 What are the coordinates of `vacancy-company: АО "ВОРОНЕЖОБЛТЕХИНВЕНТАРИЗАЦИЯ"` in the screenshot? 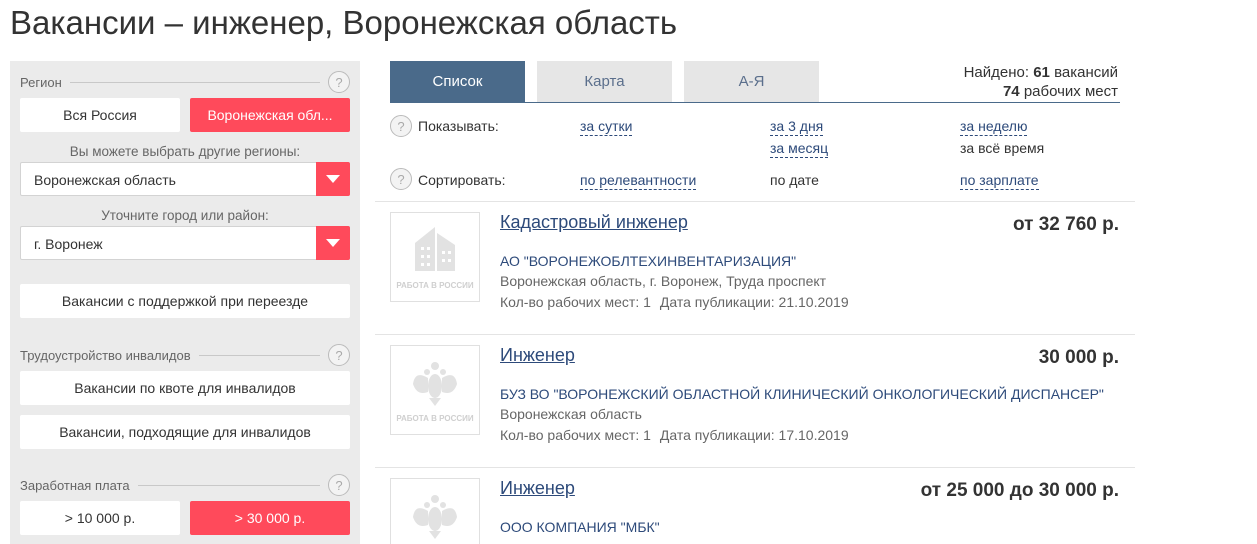 It's located at (648, 261).